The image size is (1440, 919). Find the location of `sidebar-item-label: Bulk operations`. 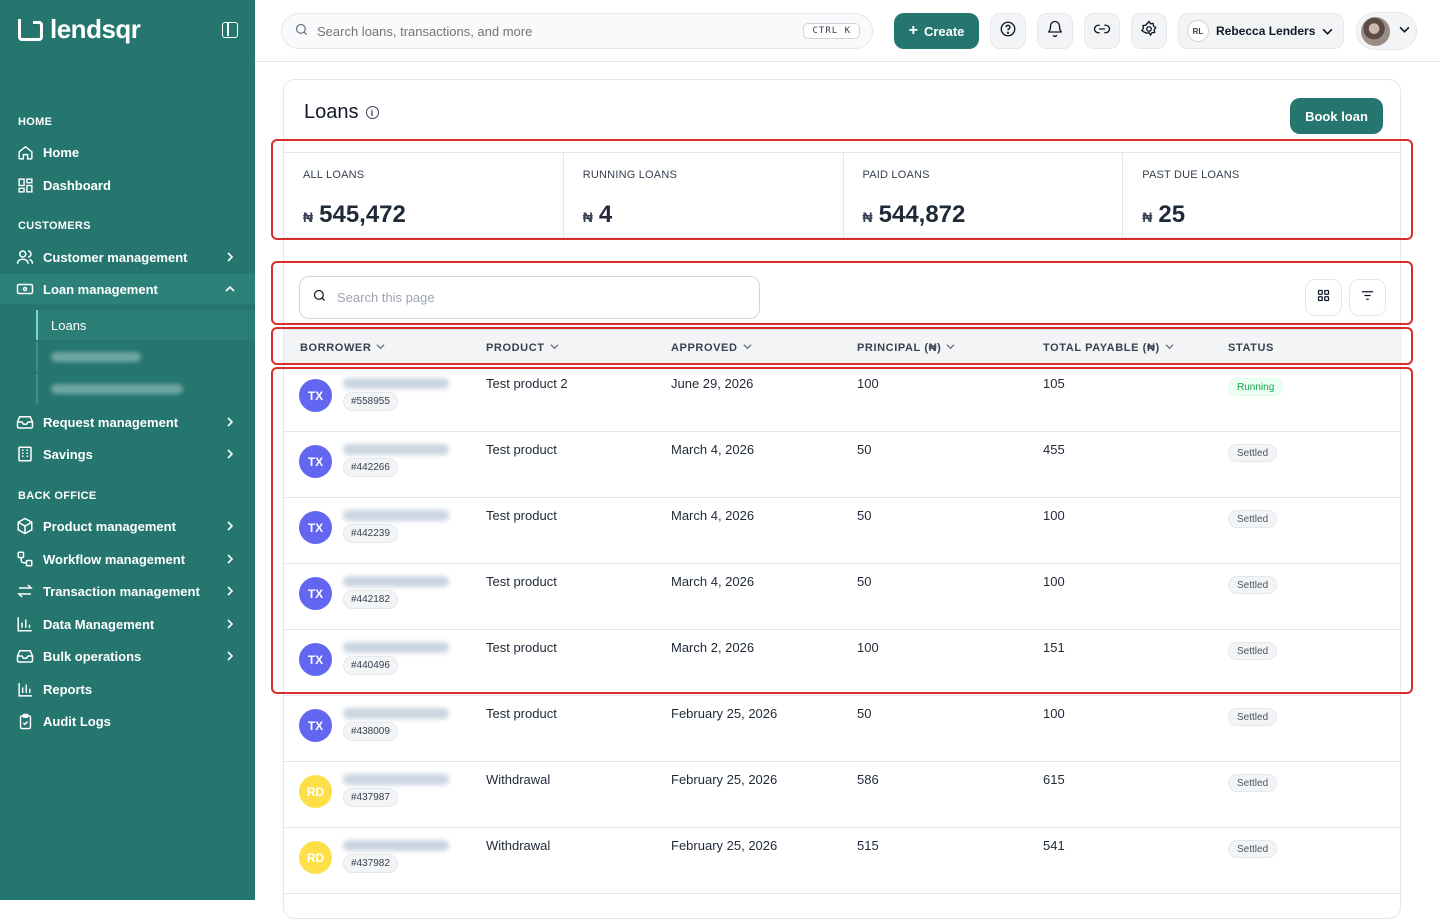

sidebar-item-label: Bulk operations is located at coordinates (92, 656).